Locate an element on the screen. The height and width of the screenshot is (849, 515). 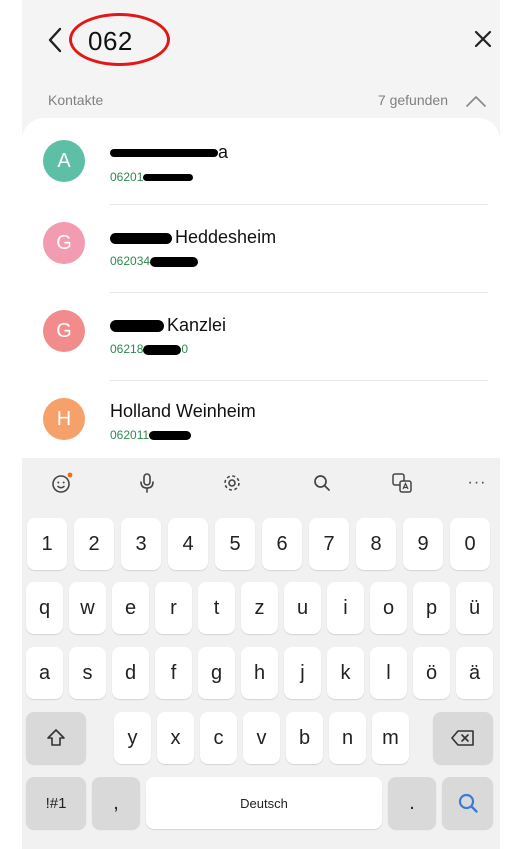
chevron-left-icon is located at coordinates (55, 40).